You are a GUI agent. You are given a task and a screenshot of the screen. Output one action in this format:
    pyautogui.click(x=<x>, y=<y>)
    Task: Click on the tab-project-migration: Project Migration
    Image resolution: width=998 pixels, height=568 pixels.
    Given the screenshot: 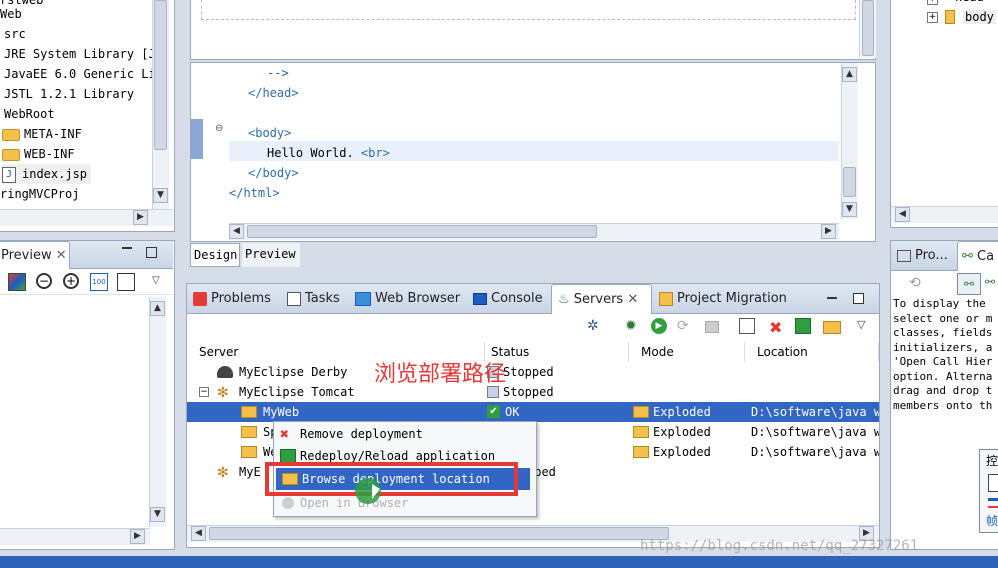 What is the action you would take?
    pyautogui.click(x=723, y=299)
    